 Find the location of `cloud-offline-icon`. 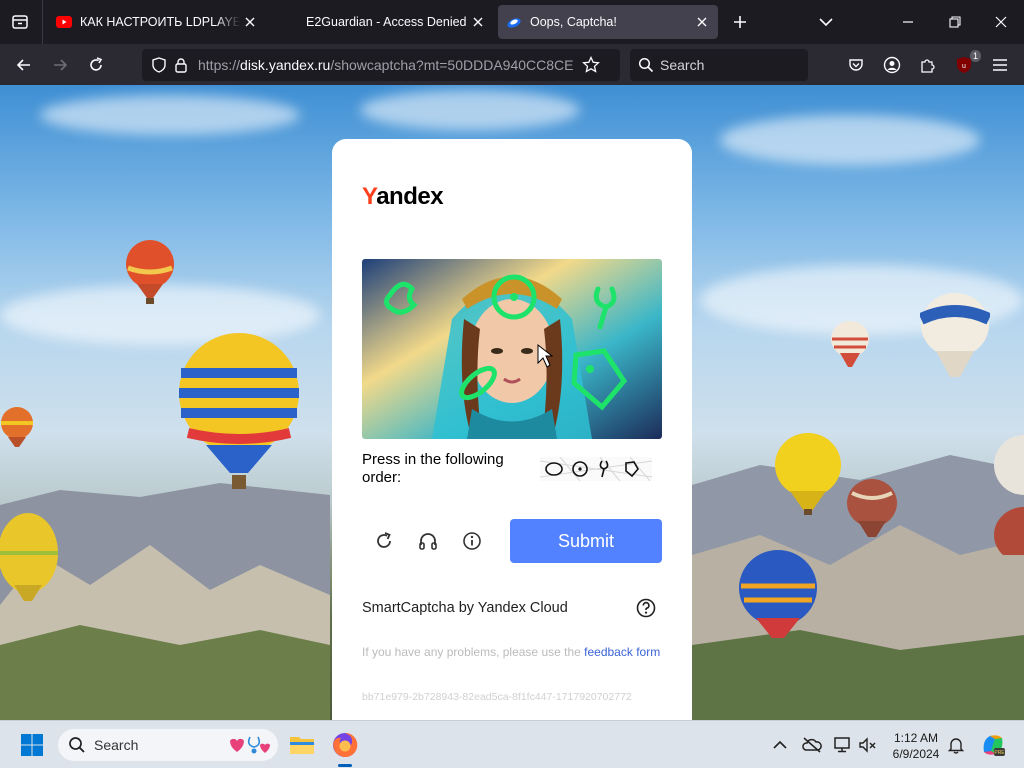

cloud-offline-icon is located at coordinates (812, 745).